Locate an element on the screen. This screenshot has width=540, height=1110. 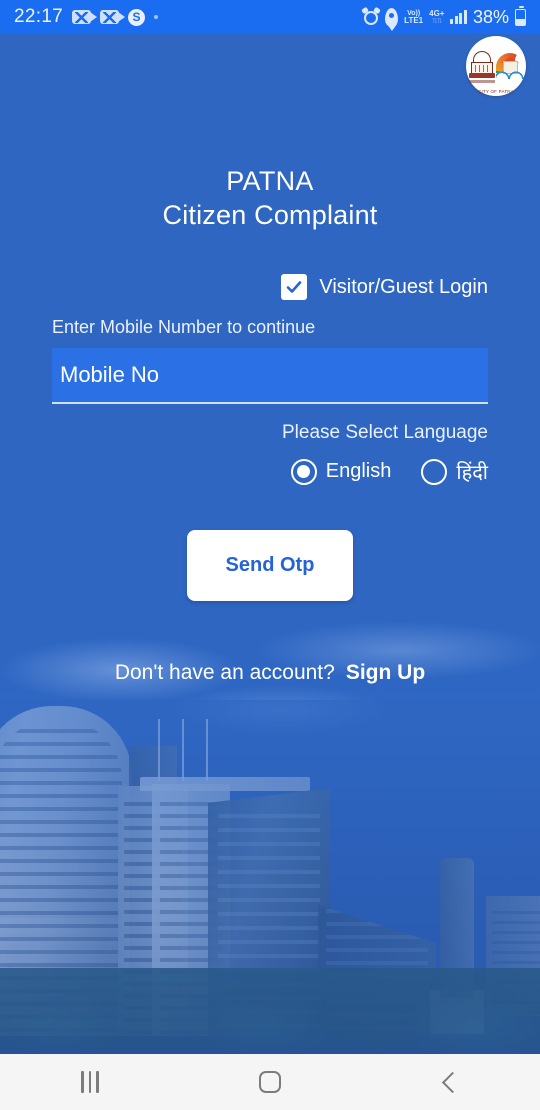
battery-icon is located at coordinates (520, 15).